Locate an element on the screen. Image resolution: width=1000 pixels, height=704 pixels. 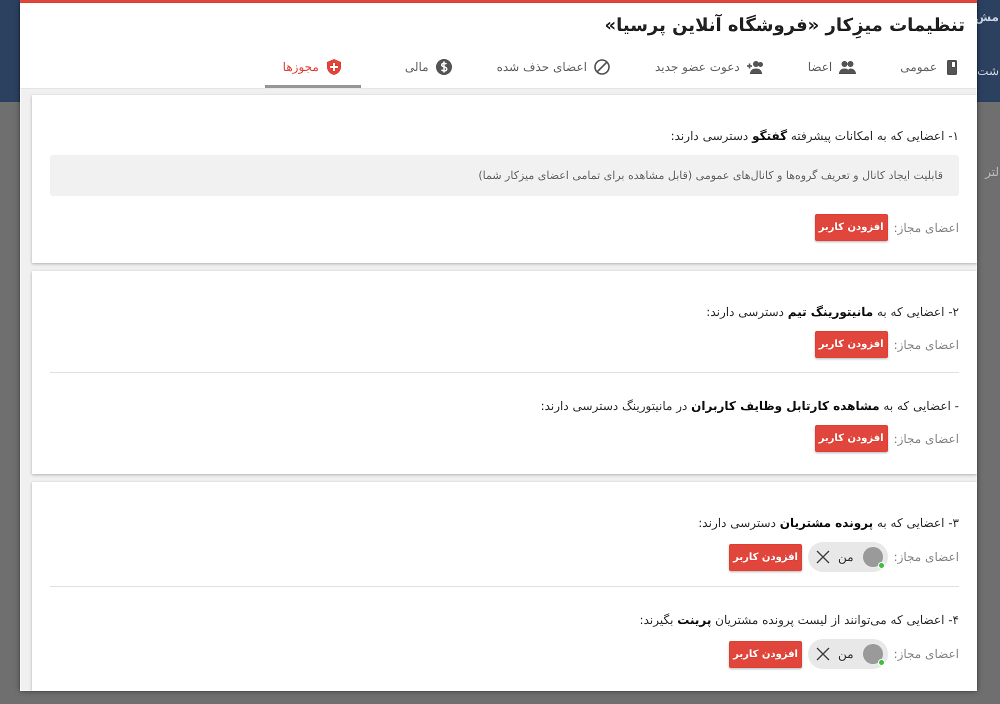
person-add-icon is located at coordinates (755, 67).